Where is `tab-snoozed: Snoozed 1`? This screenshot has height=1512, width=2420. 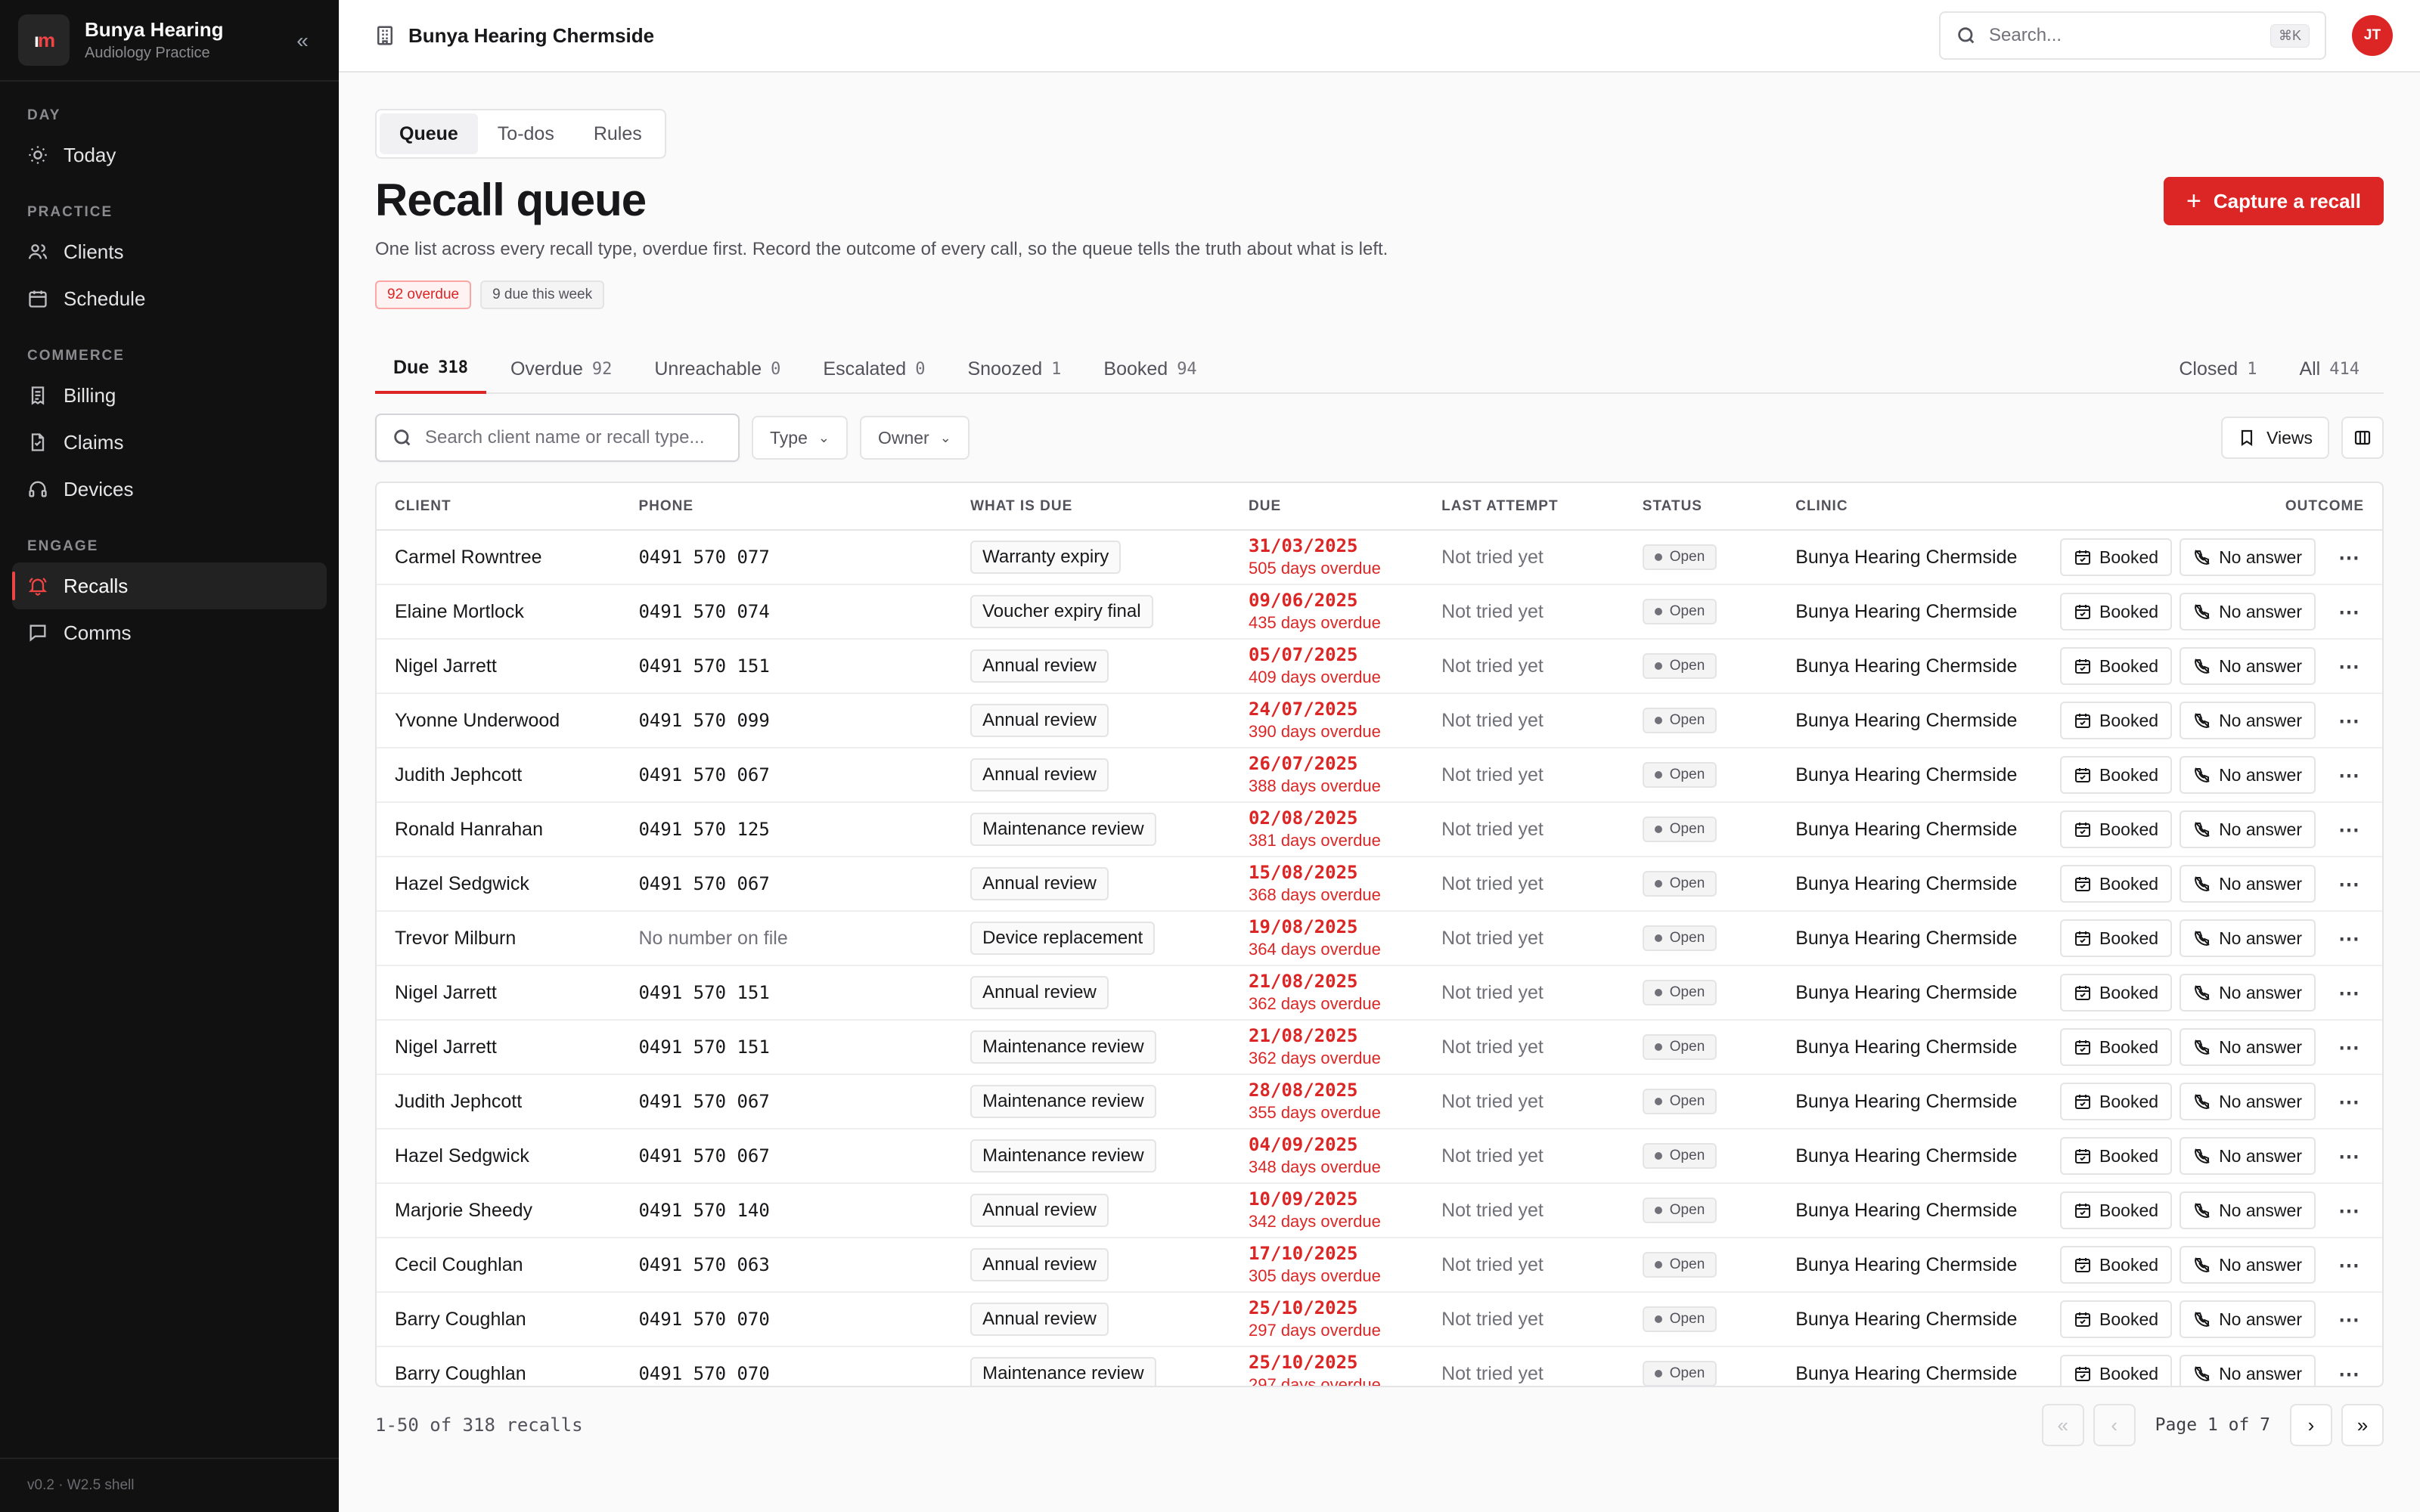 tab-snoozed: Snoozed 1 is located at coordinates (1014, 369).